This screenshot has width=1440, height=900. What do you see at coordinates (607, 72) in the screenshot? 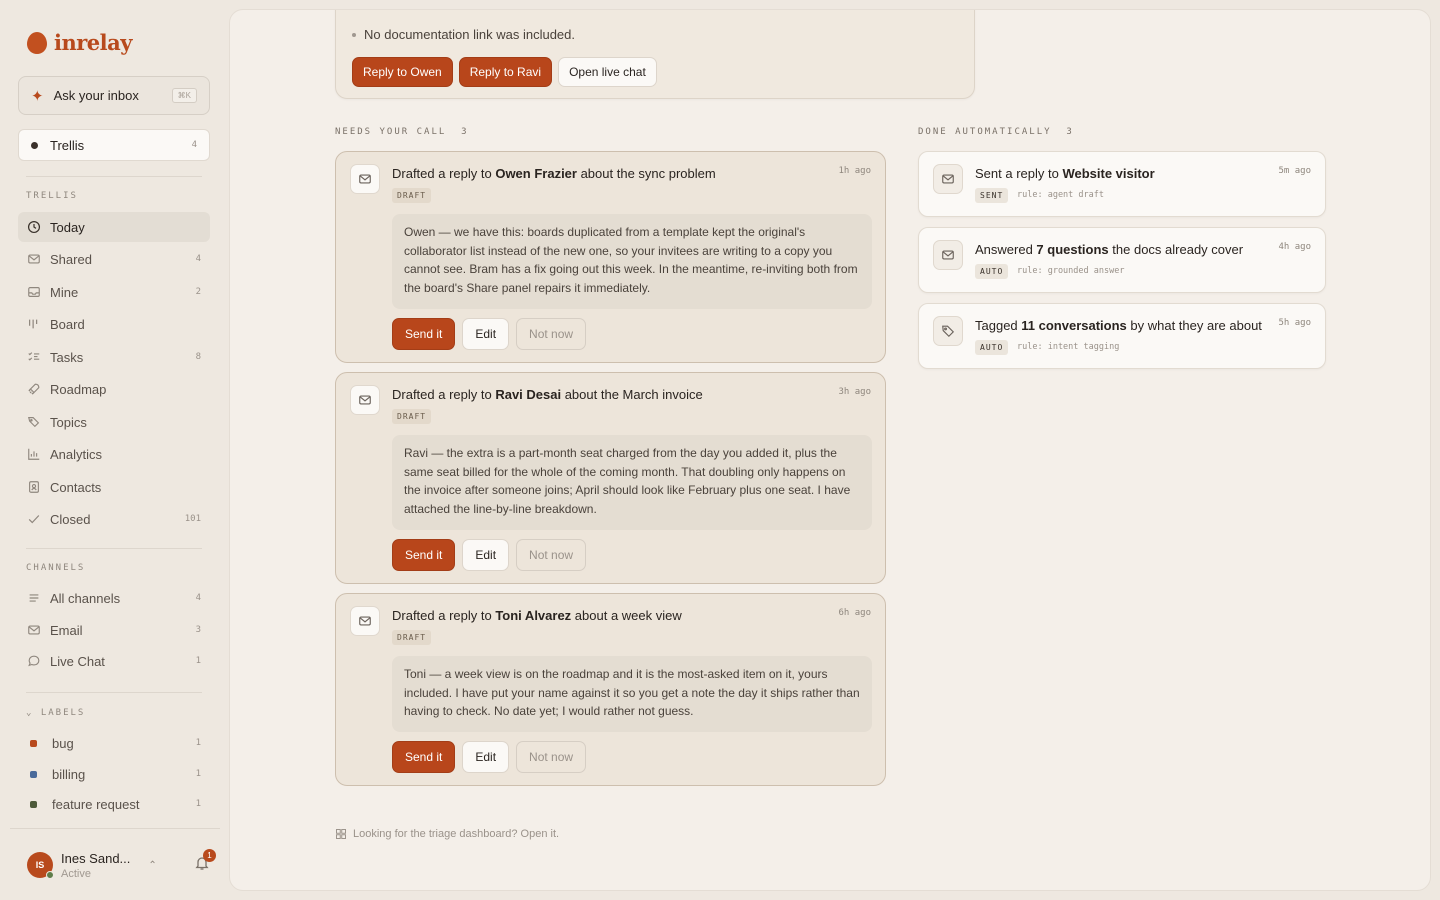
I see `open-live-chat-button: Open live chat` at bounding box center [607, 72].